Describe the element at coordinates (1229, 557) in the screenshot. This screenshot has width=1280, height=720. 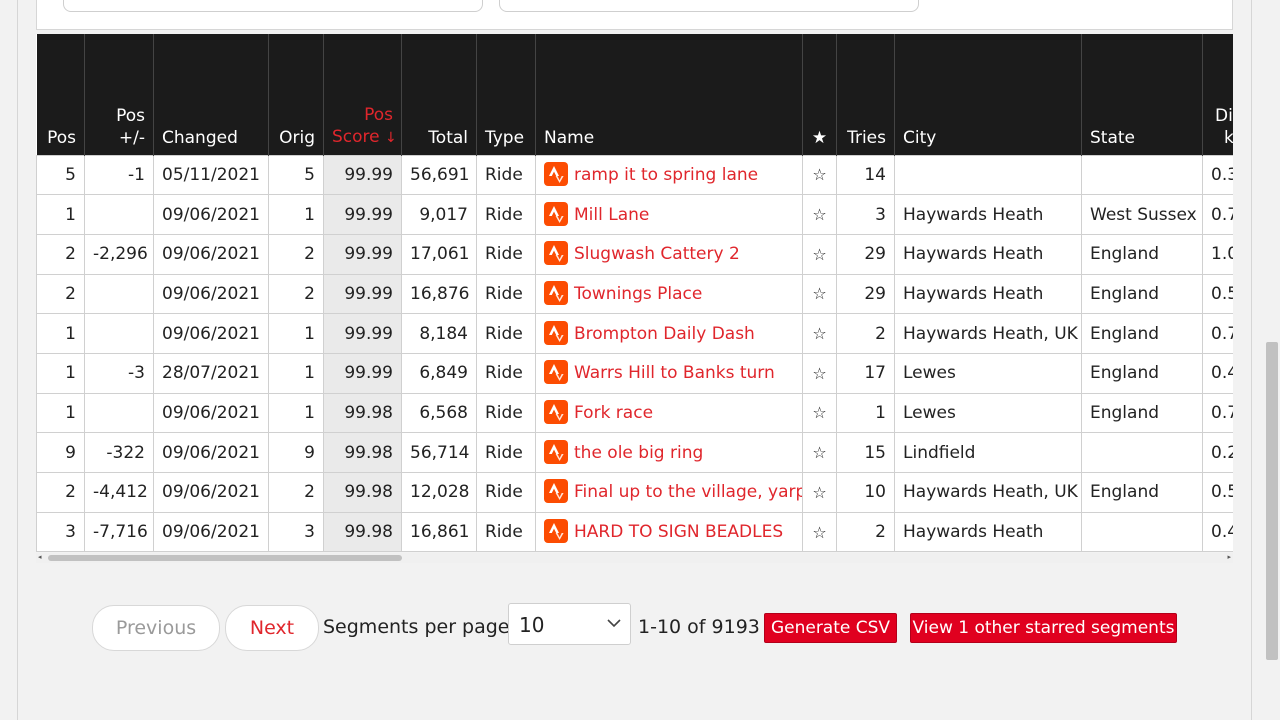
I see `scroll-right-icon: ▸` at that location.